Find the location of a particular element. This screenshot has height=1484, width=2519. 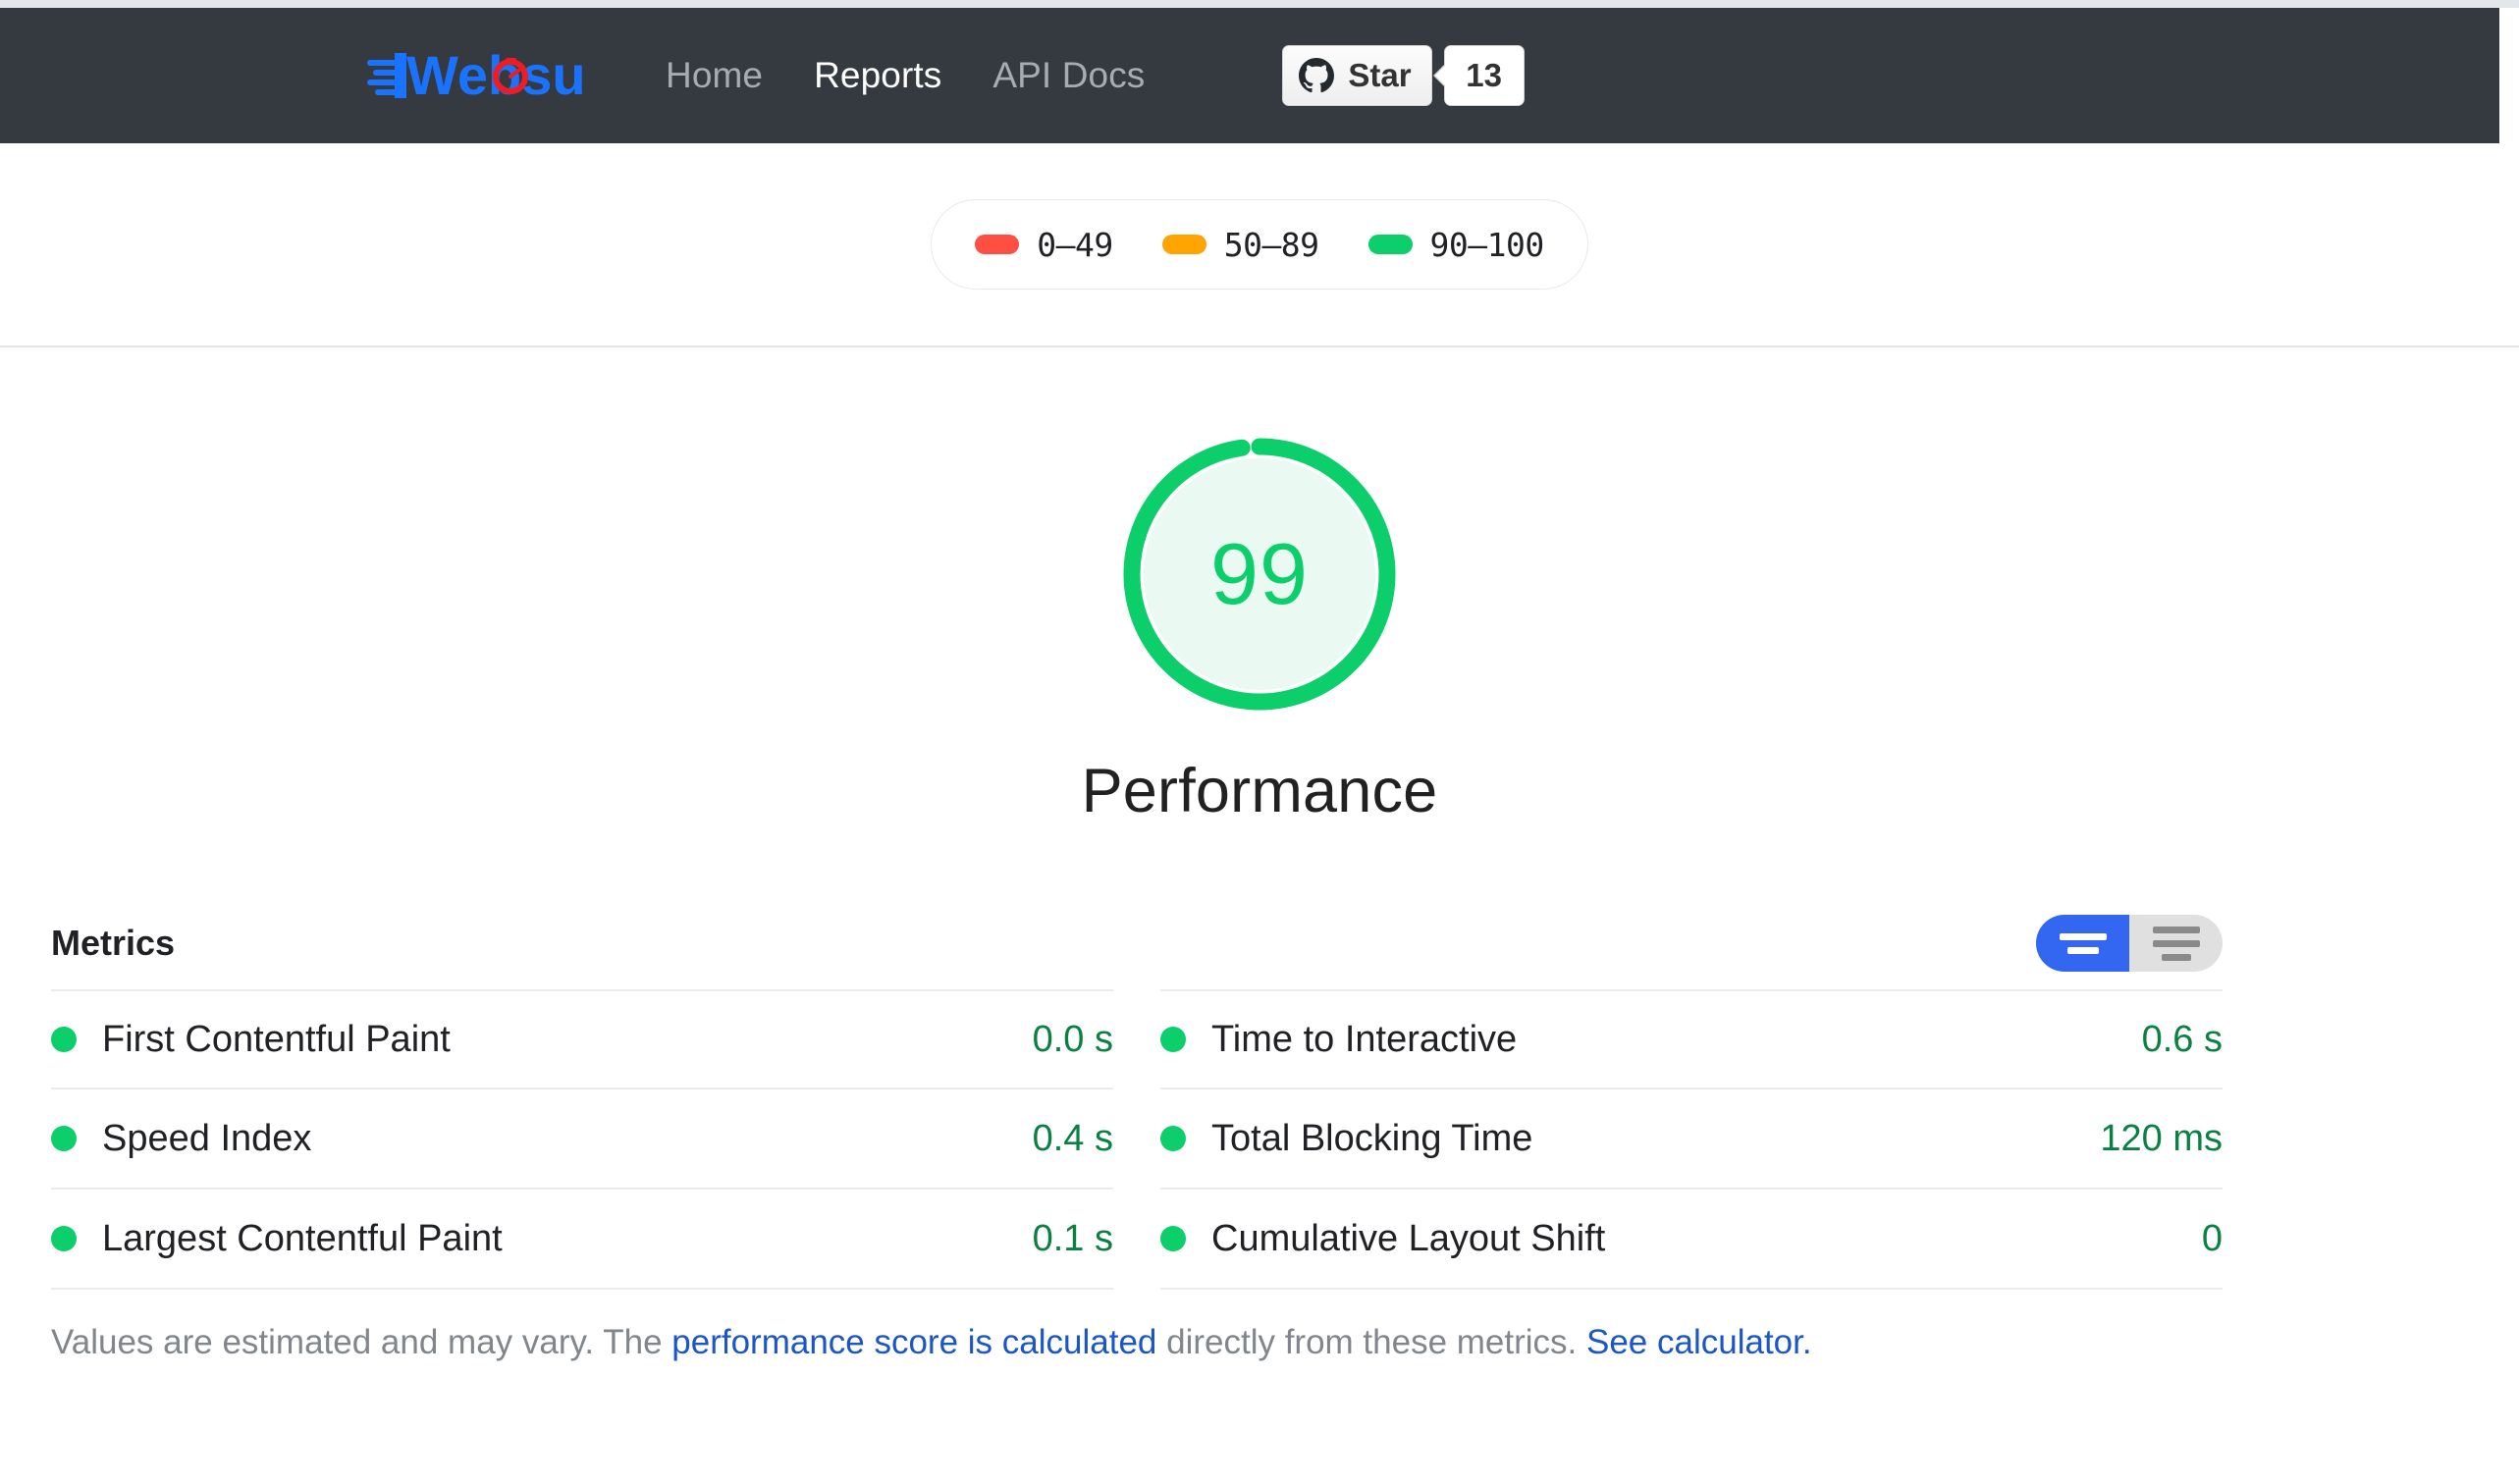

legend-label-average: 50–89 is located at coordinates (1271, 245).